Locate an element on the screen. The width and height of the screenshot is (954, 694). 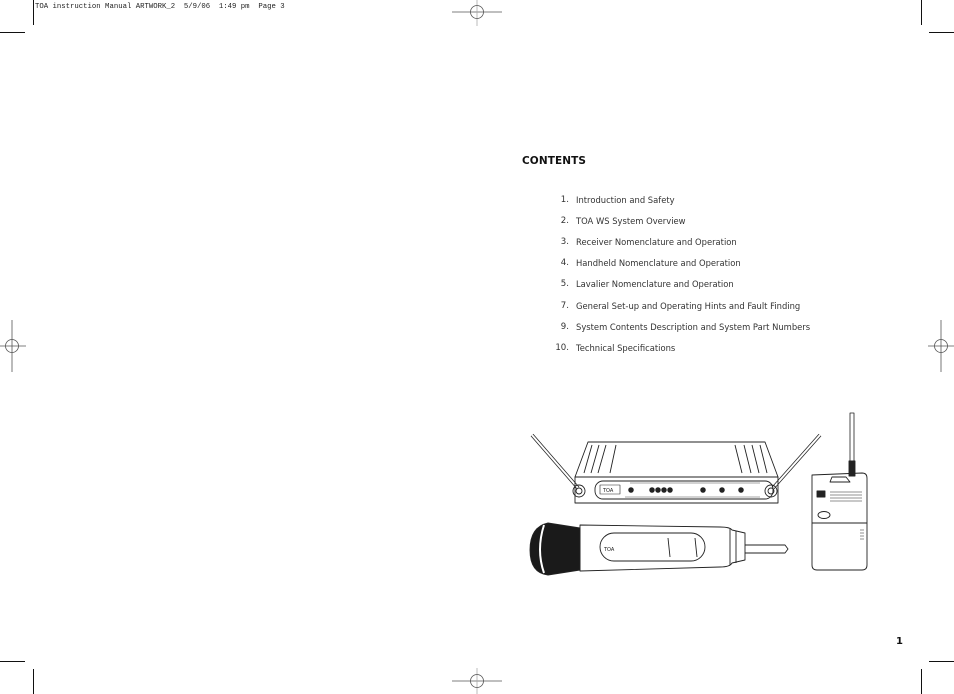
toc-entry: 4. Handheld Nomenclature and Operation is located at coordinates (679, 263).